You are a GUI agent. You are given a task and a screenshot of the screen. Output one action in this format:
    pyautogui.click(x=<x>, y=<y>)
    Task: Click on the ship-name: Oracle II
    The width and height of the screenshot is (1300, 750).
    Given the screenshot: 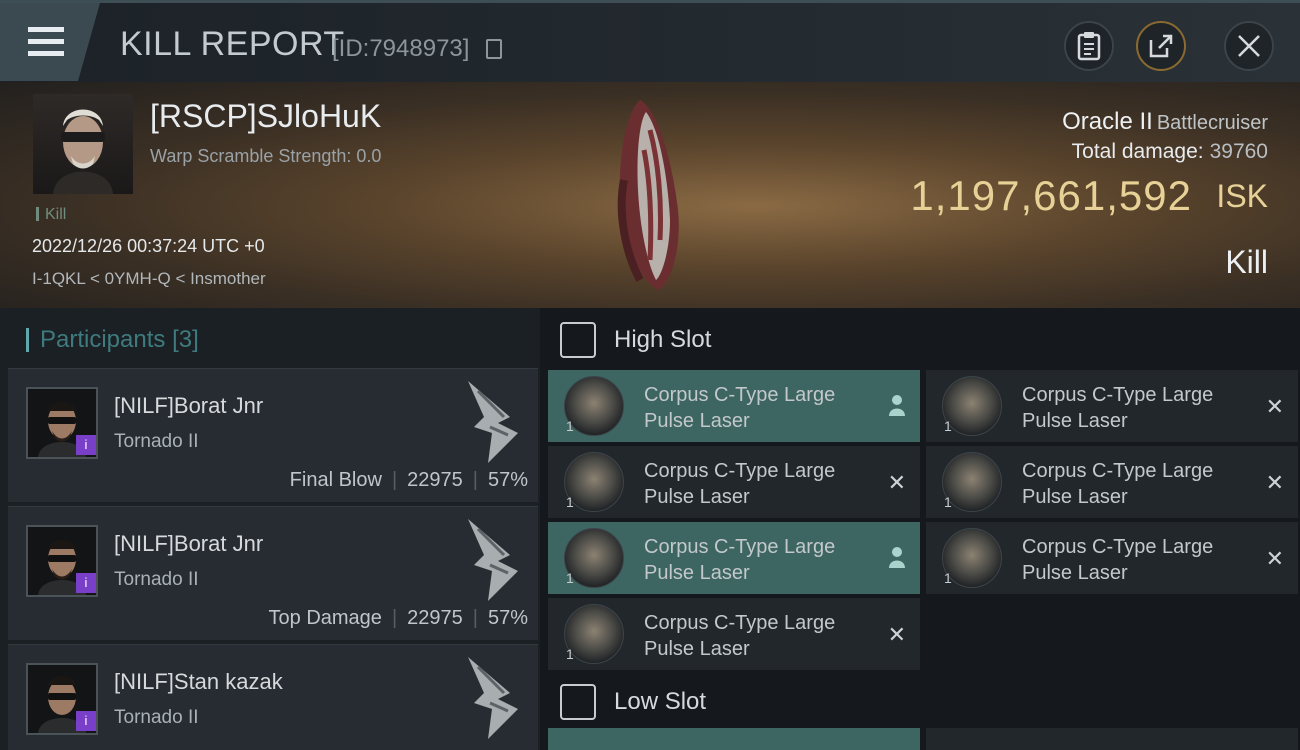 What is the action you would take?
    pyautogui.click(x=1107, y=121)
    